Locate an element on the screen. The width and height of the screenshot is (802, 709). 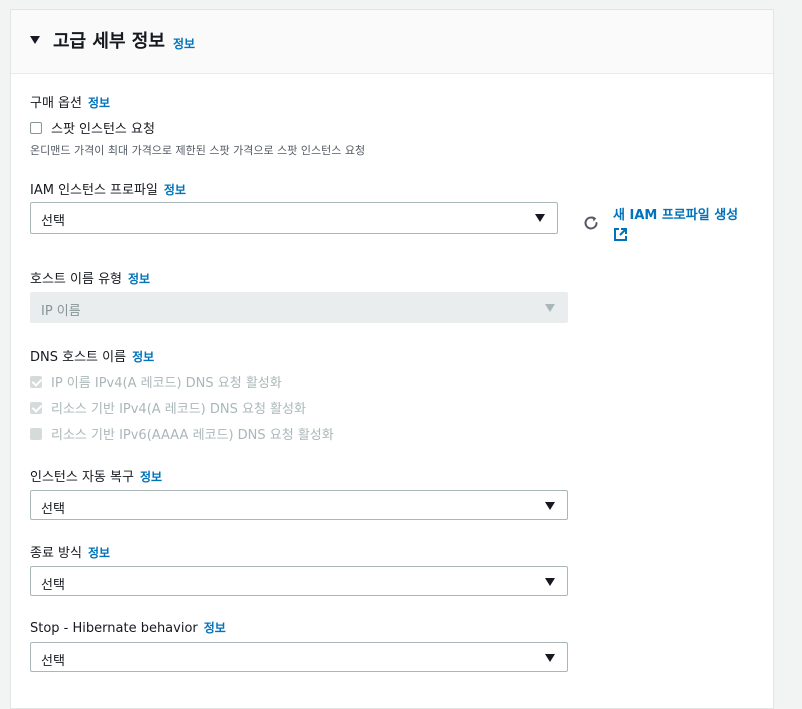
stop-hibernate-value: 선택 is located at coordinates (53, 661).